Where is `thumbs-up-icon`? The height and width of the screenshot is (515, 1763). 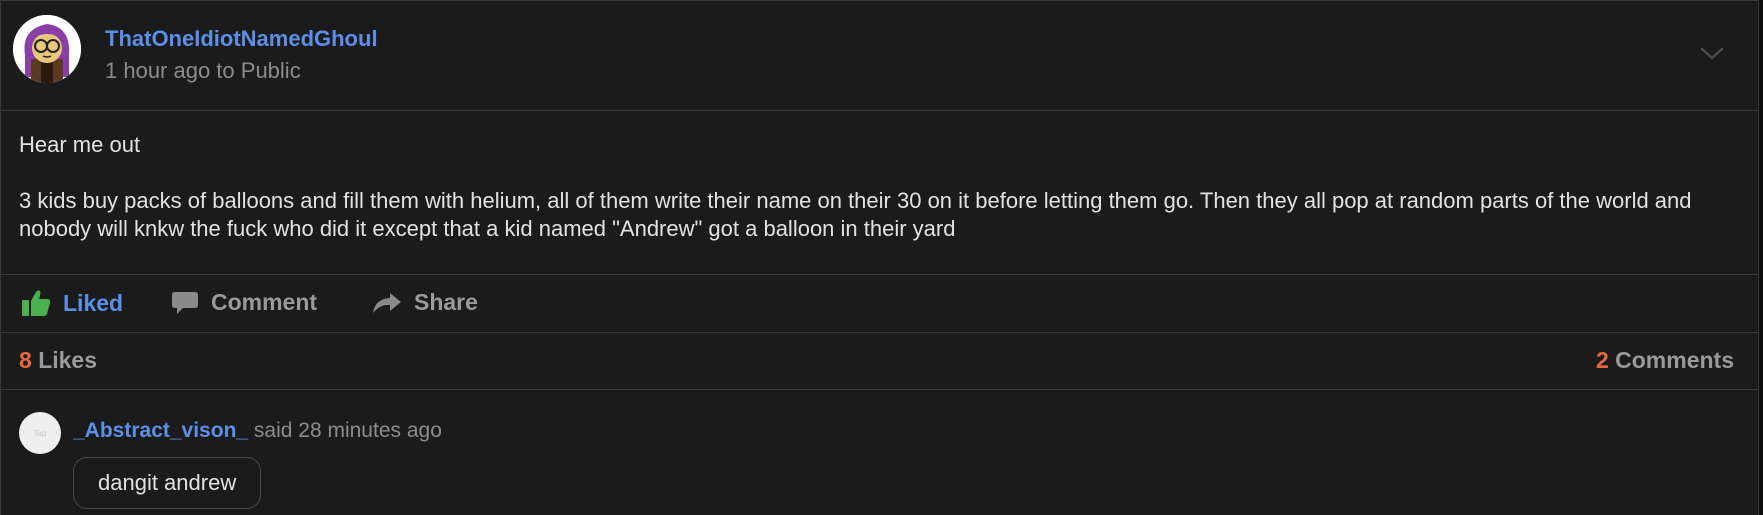 thumbs-up-icon is located at coordinates (36, 303).